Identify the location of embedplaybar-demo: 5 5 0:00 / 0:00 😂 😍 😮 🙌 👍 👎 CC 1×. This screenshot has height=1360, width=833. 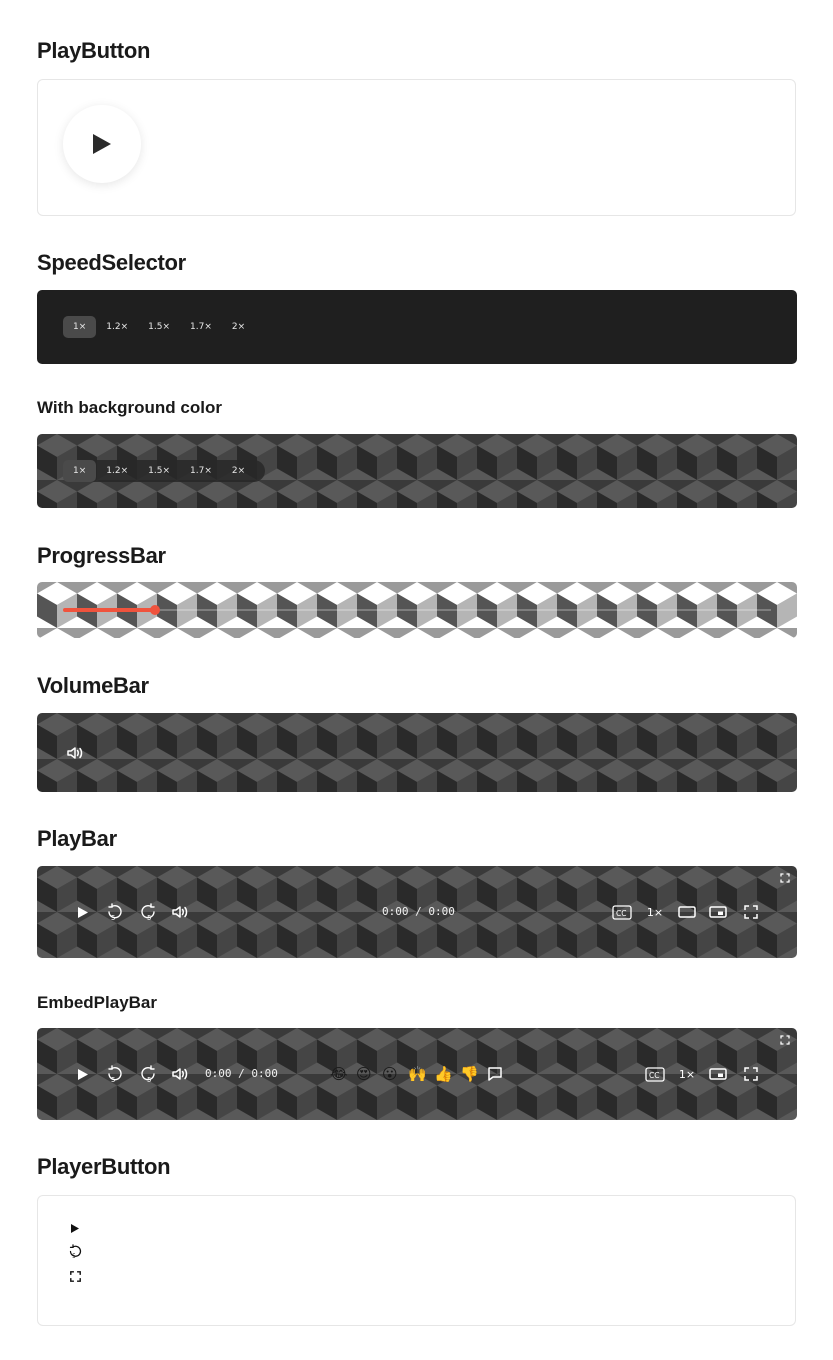
(417, 1074).